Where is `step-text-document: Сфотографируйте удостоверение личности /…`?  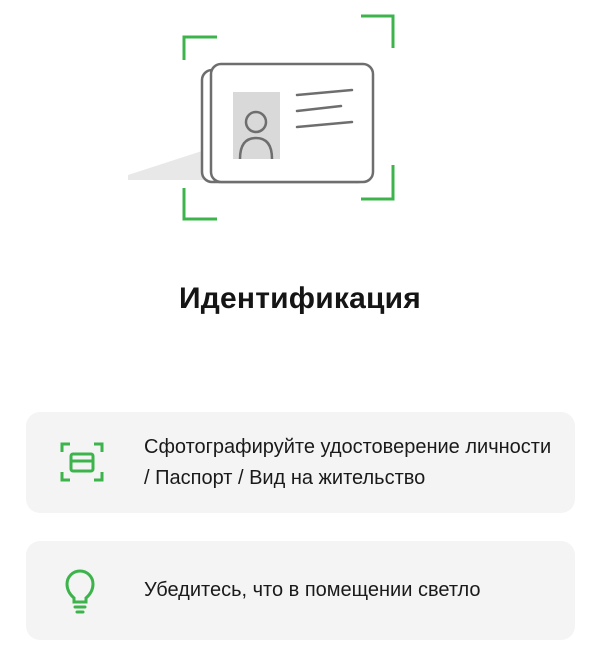 step-text-document: Сфотографируйте удостоверение личности /… is located at coordinates (348, 462).